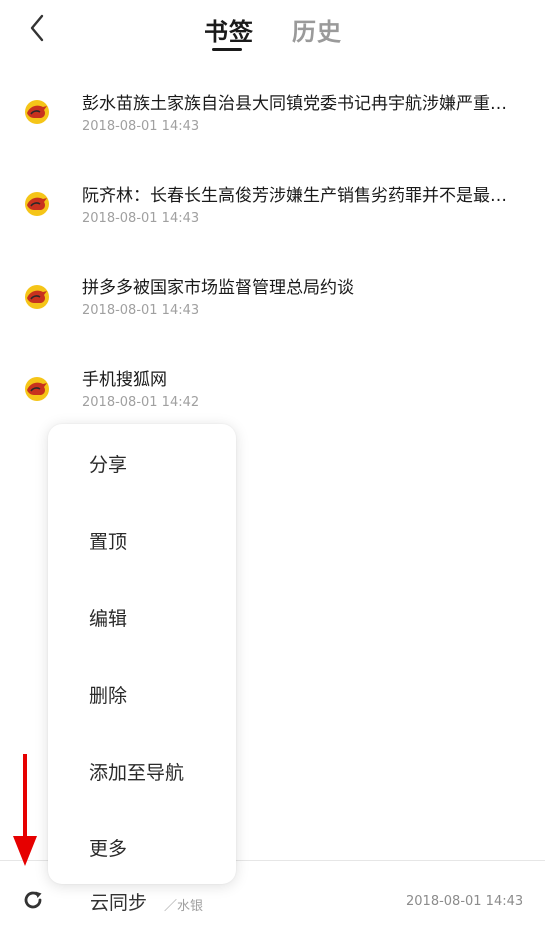  What do you see at coordinates (25, 810) in the screenshot?
I see `red-arrow-down-icon` at bounding box center [25, 810].